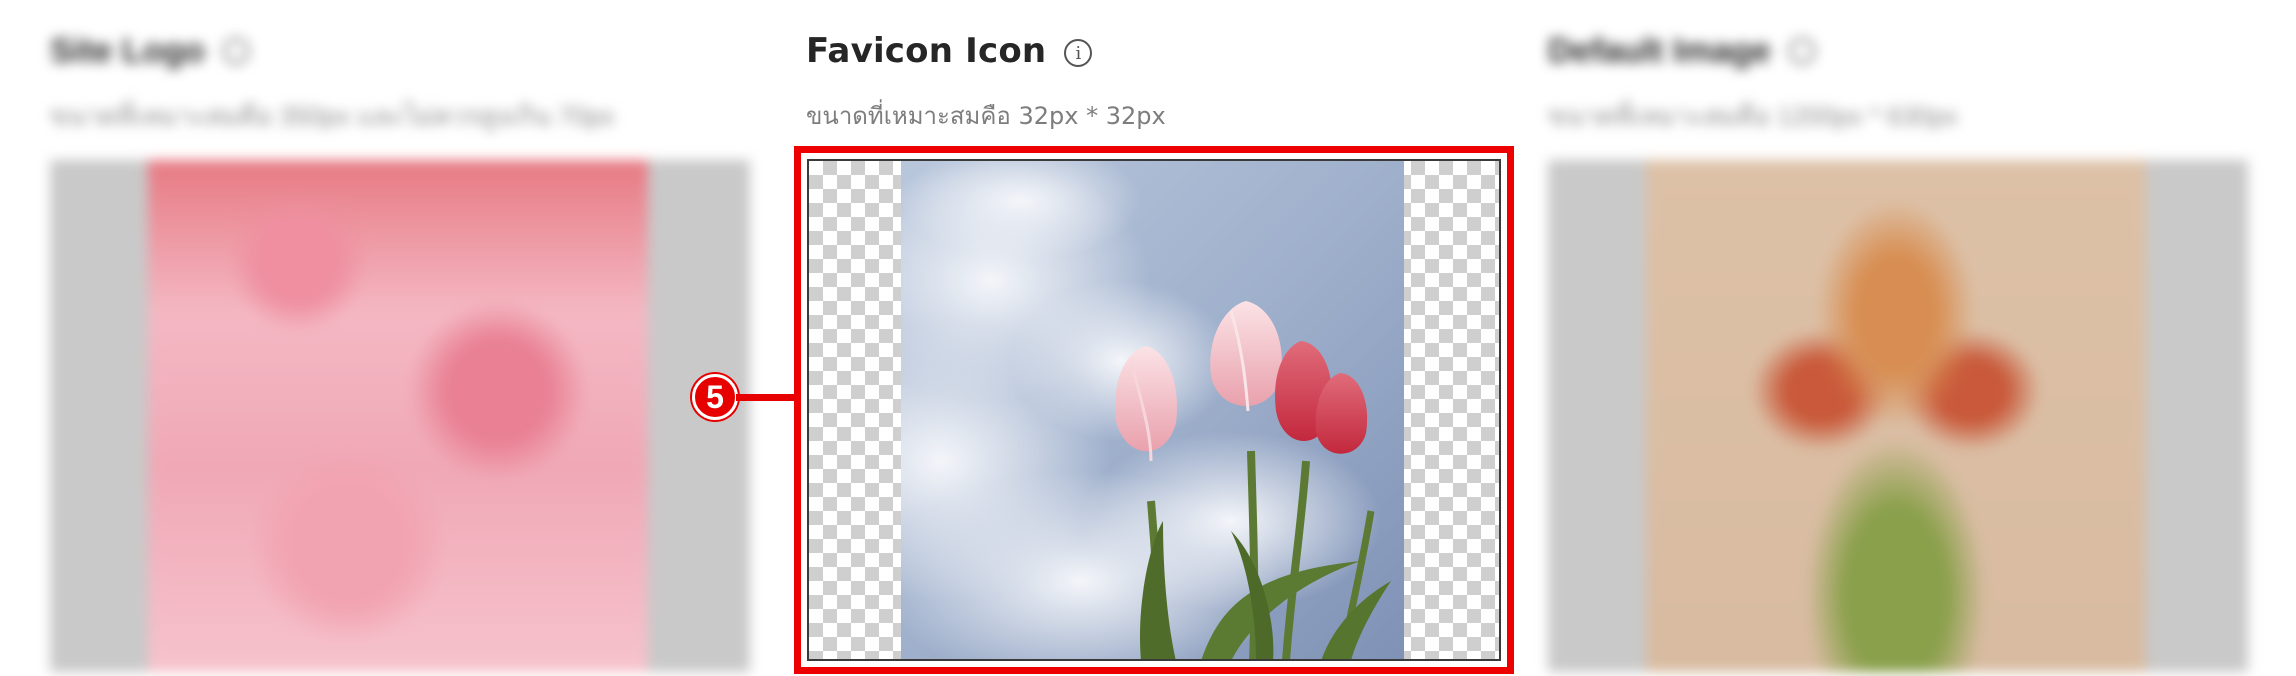 The width and height of the screenshot is (2296, 676). I want to click on callout-marker: 5, so click(743, 397).